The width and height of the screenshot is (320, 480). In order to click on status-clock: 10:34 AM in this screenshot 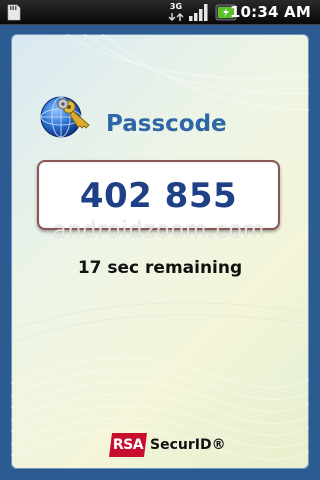, I will do `click(270, 12)`.